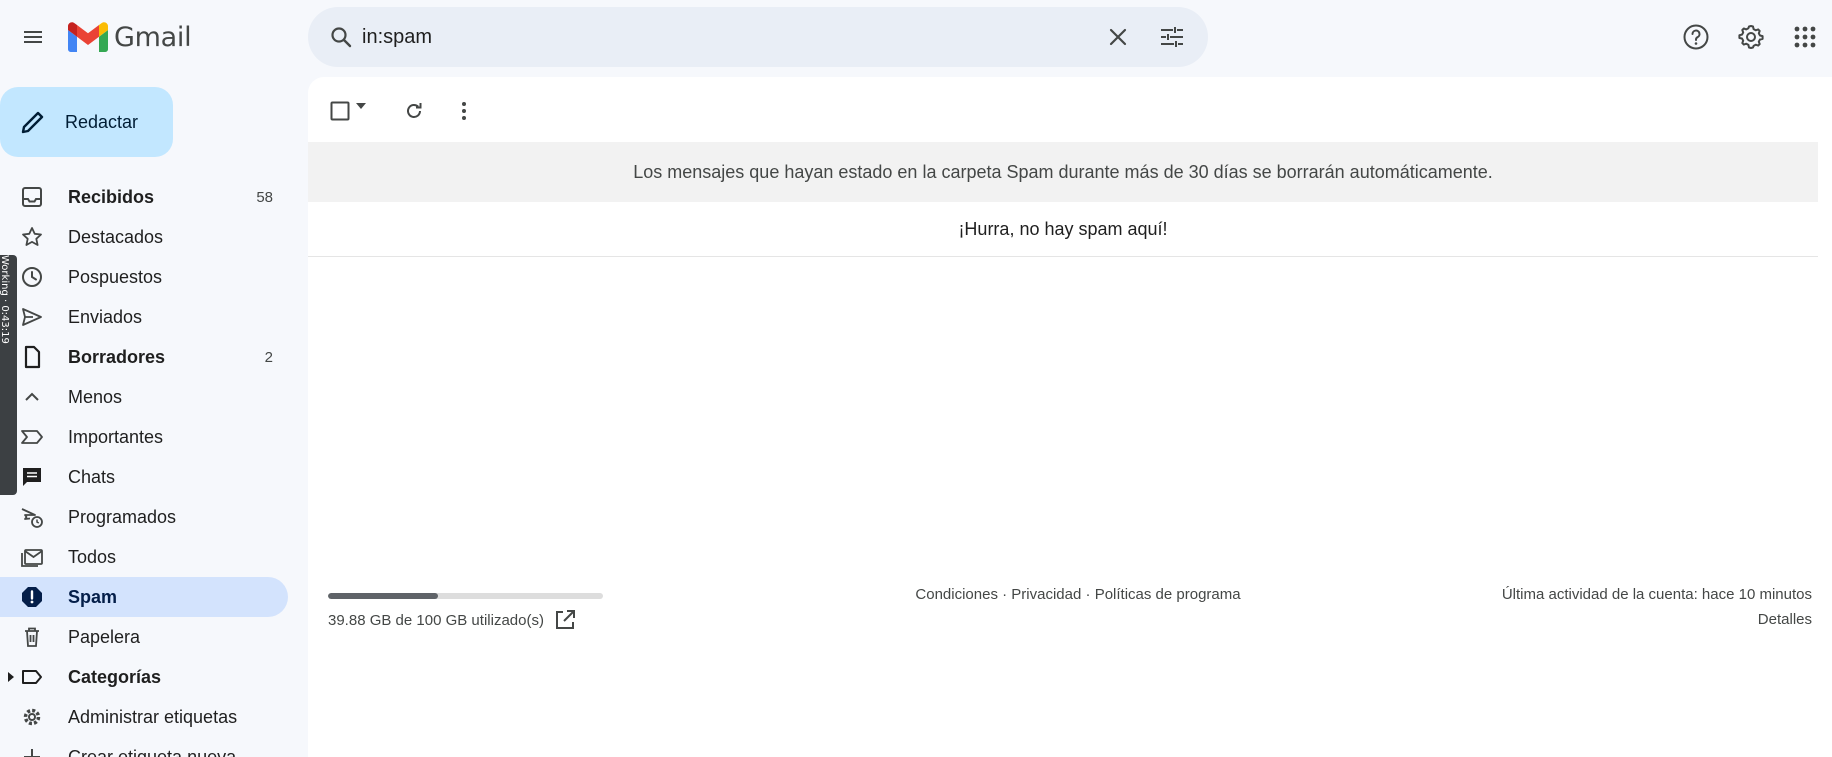 The width and height of the screenshot is (1832, 757). Describe the element at coordinates (153, 37) in the screenshot. I see `gmail-logo-text: Gmail` at that location.